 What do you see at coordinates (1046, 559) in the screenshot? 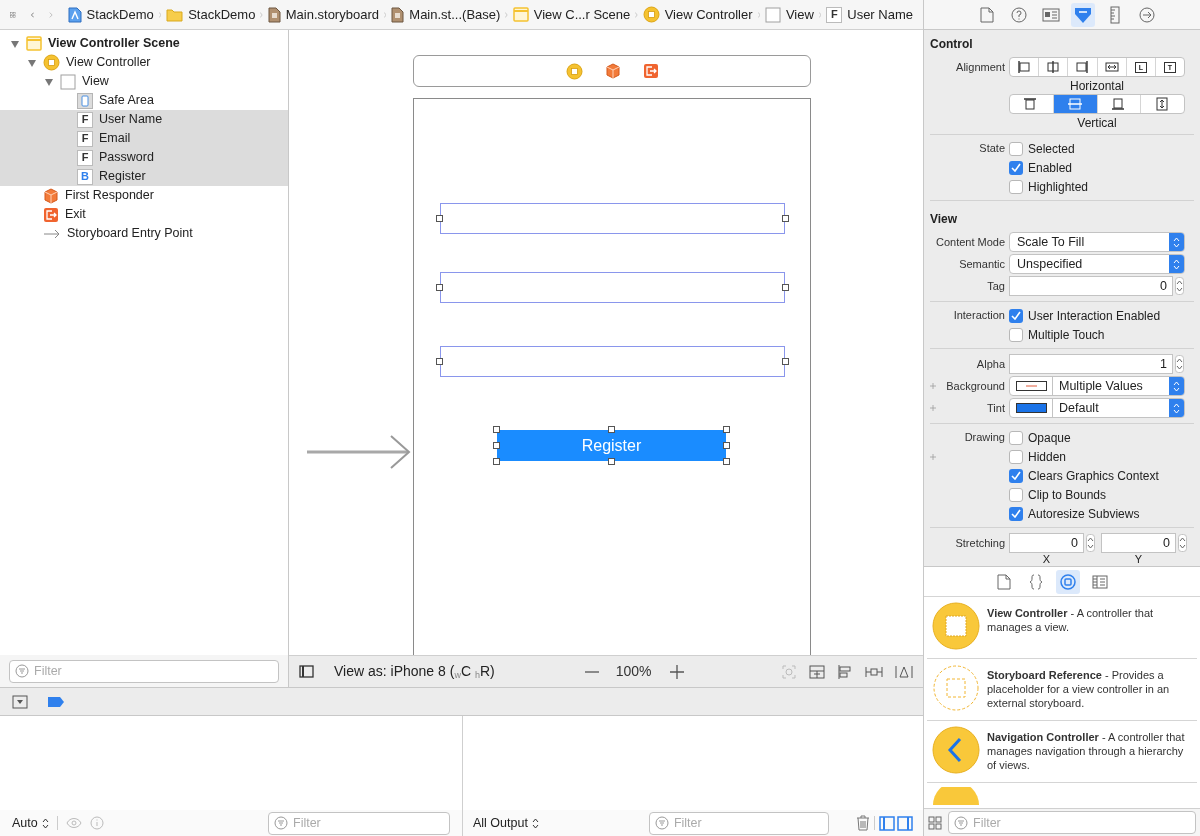
I see `axis-caption: X` at bounding box center [1046, 559].